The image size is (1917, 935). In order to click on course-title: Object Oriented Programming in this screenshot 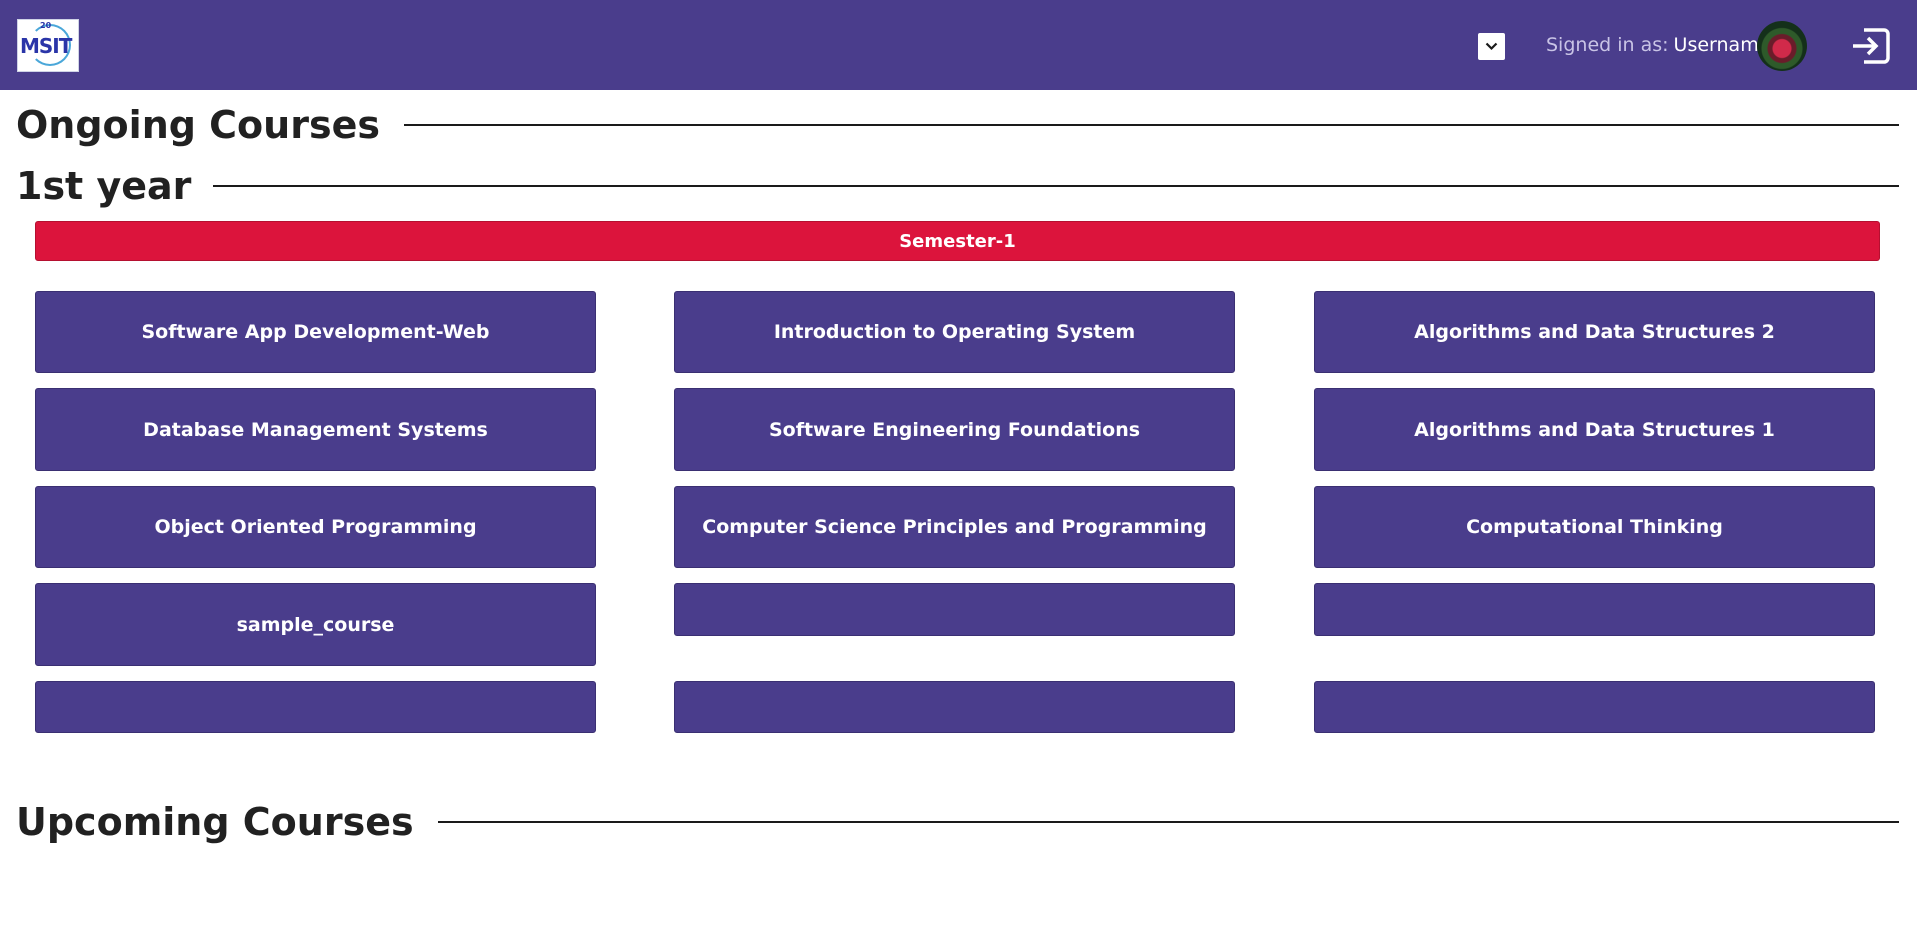, I will do `click(315, 527)`.